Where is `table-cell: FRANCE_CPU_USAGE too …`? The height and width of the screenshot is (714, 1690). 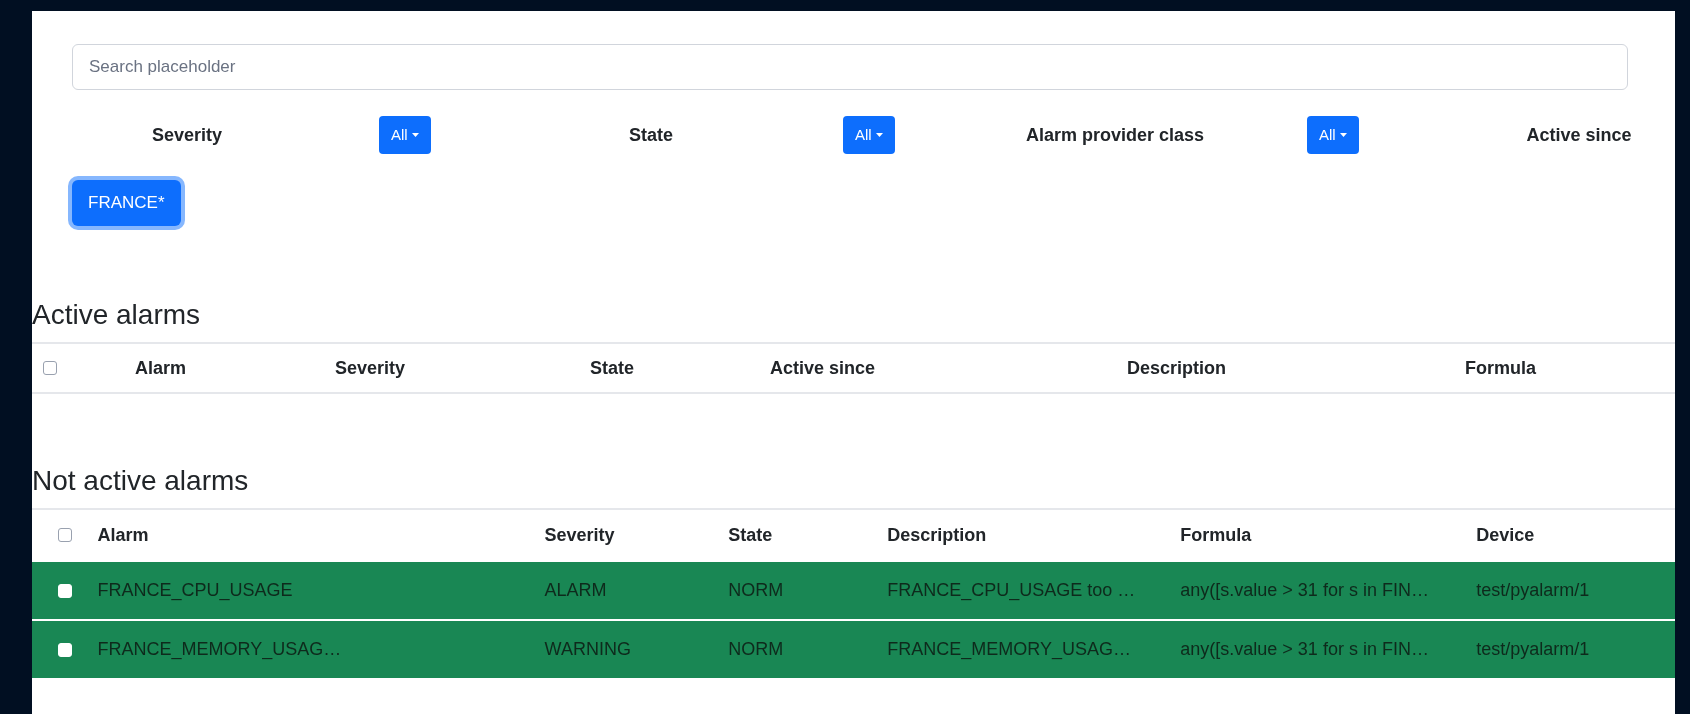
table-cell: FRANCE_CPU_USAGE too … is located at coordinates (1011, 590).